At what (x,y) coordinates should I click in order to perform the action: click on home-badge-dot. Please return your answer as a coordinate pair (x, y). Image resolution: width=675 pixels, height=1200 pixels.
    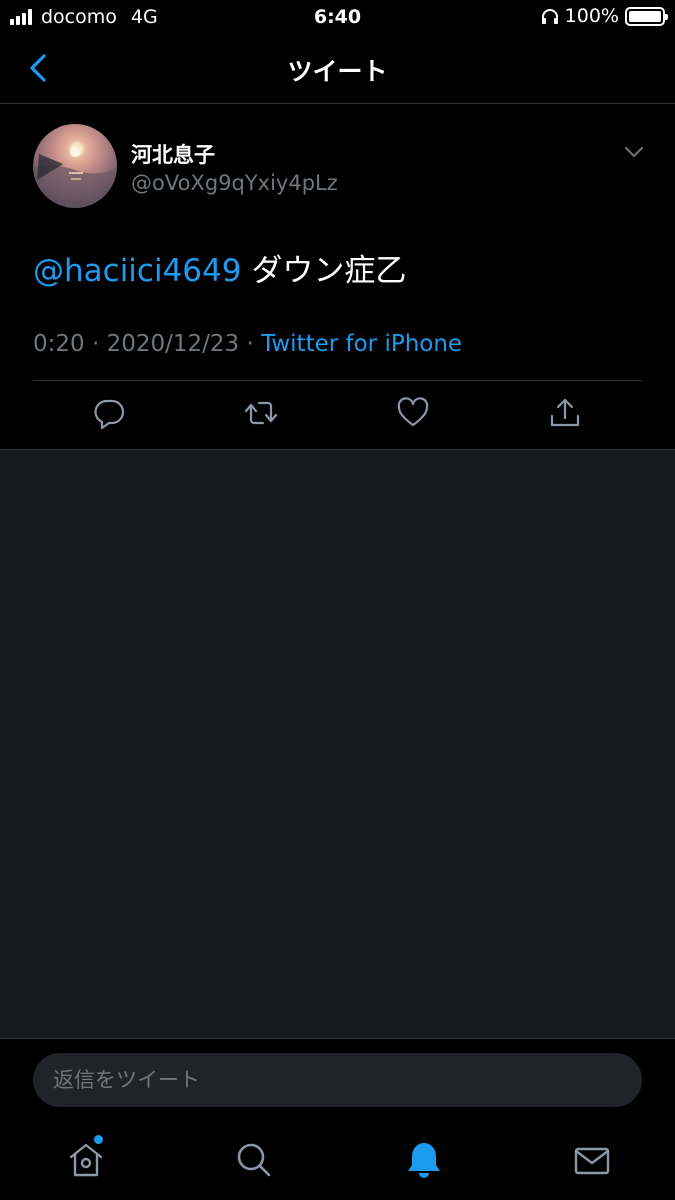
    Looking at the image, I should click on (98, 1139).